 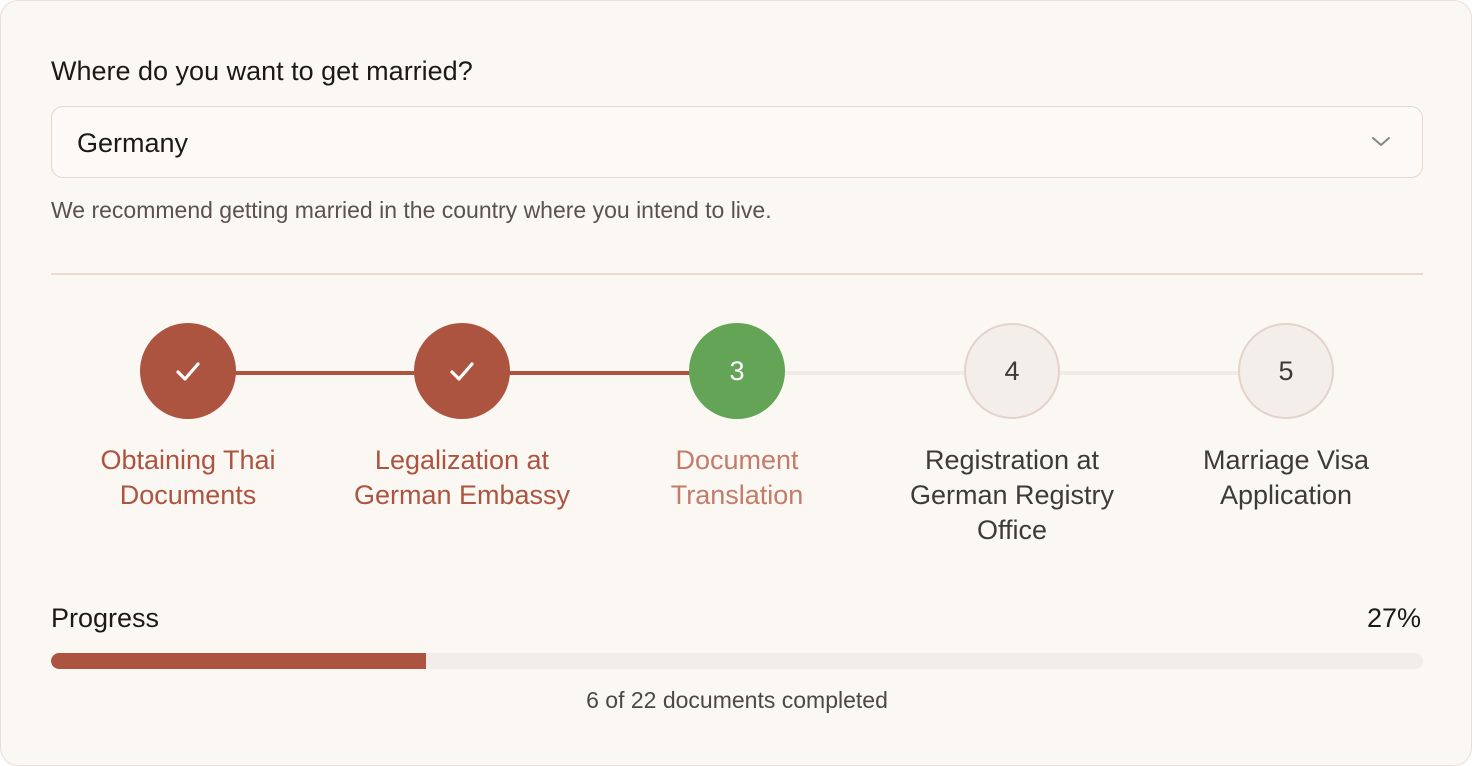 I want to click on step-obtaining-thai-documents: Obtaining Thai Documents, so click(x=188, y=418).